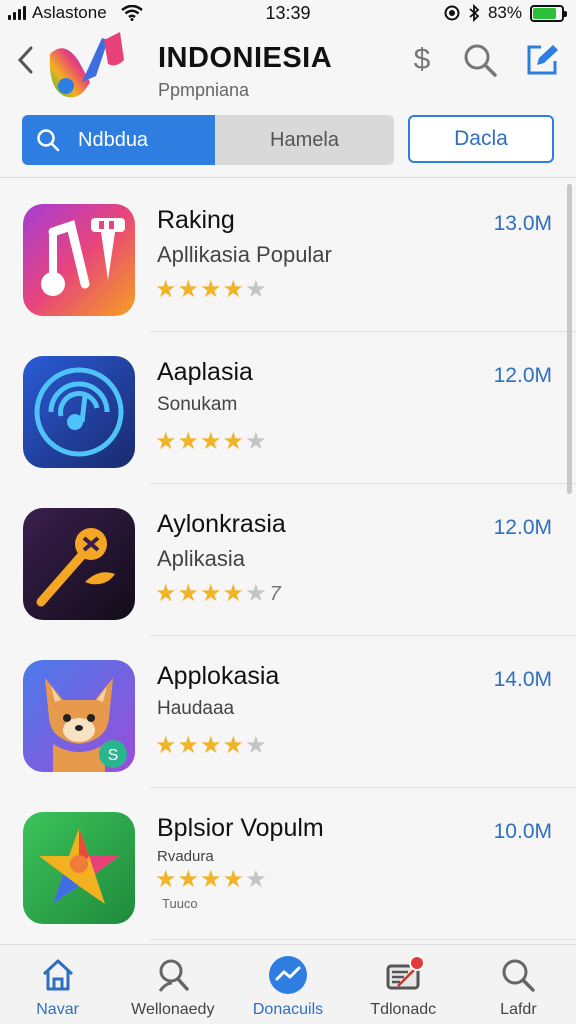 The height and width of the screenshot is (1024, 576). What do you see at coordinates (79, 412) in the screenshot?
I see `audio-app-icon` at bounding box center [79, 412].